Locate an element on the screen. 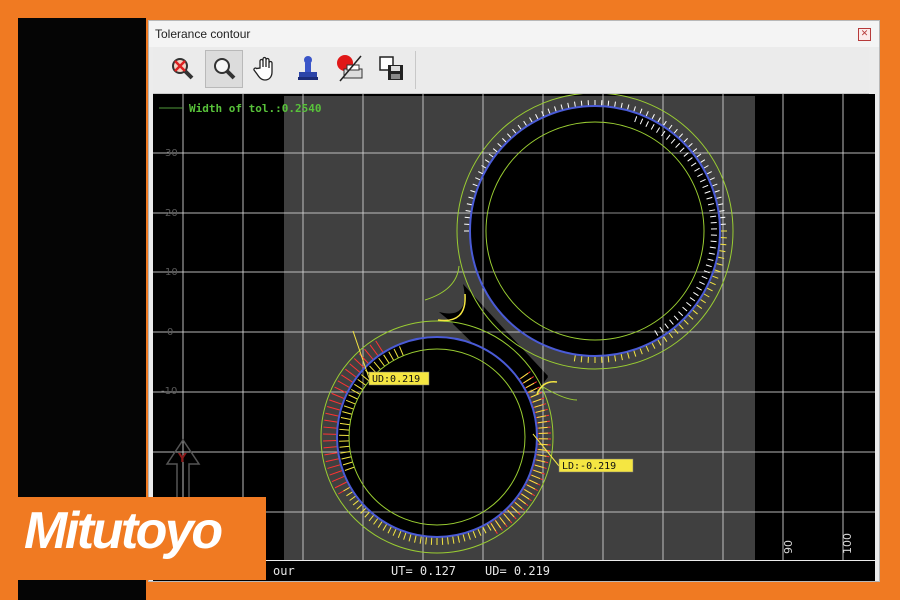 This screenshot has height=600, width=900. stamp-icon is located at coordinates (308, 68).